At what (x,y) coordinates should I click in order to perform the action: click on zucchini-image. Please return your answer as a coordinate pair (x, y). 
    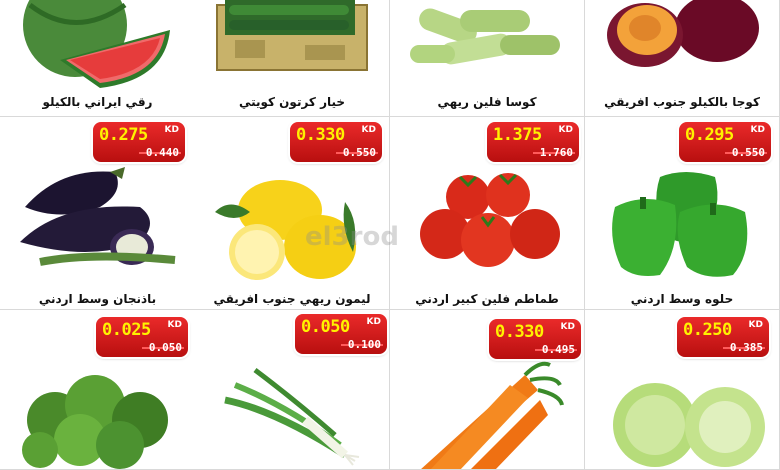
    Looking at the image, I should click on (487, 42).